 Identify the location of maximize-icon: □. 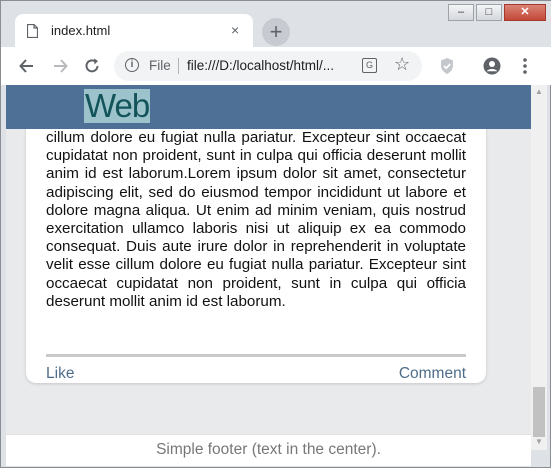
(489, 12).